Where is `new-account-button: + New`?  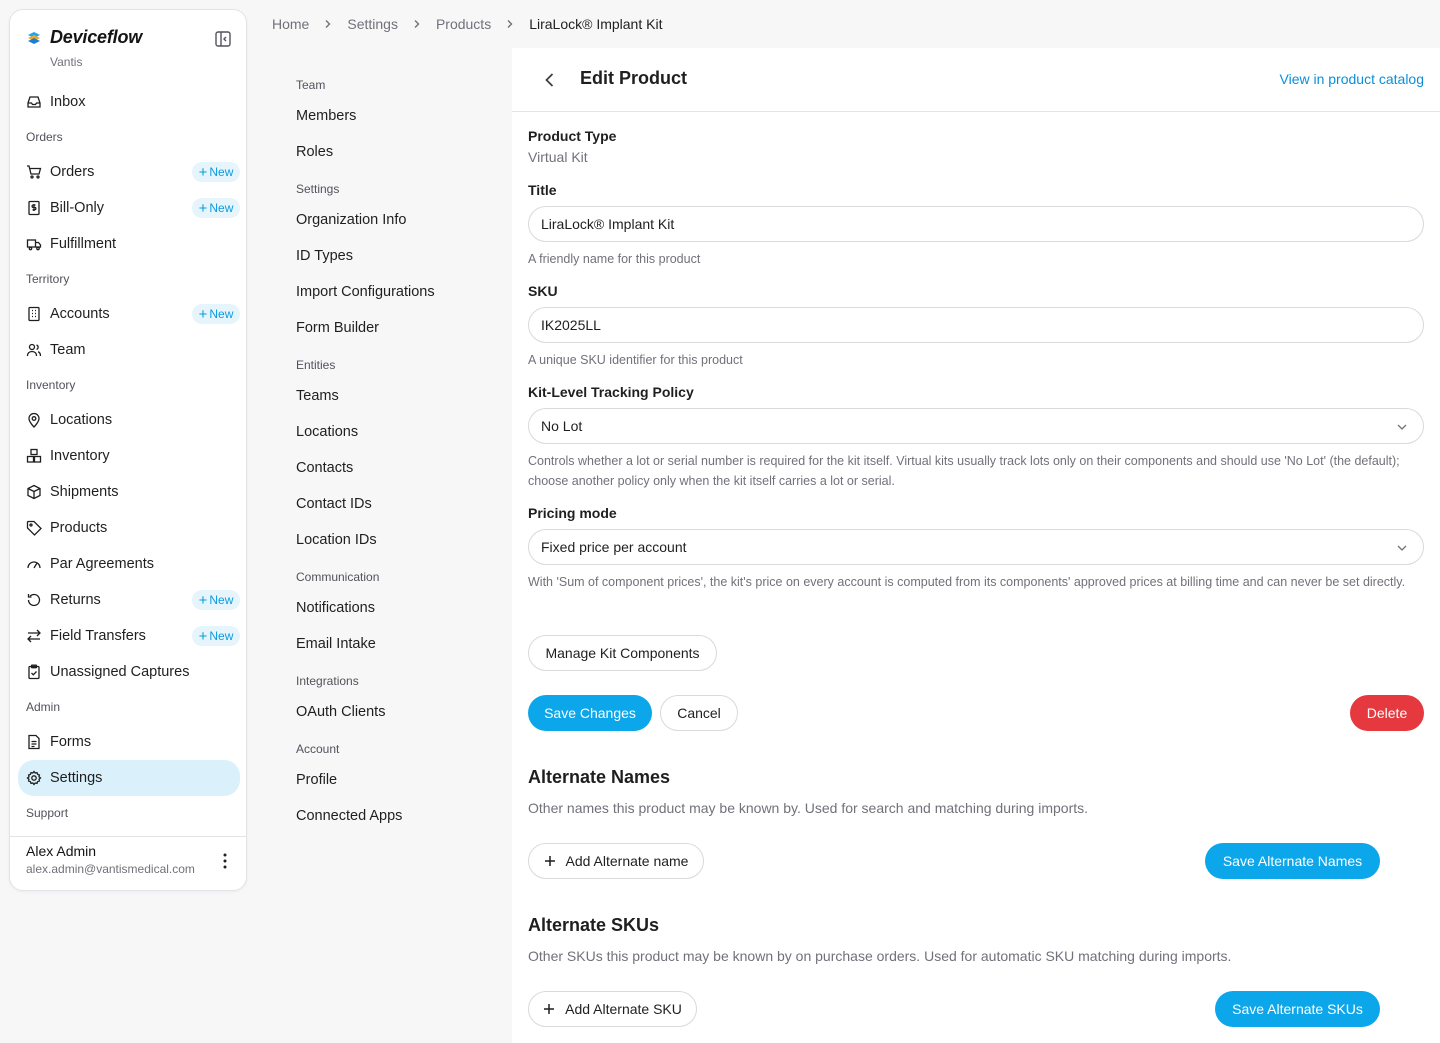
new-account-button: + New is located at coordinates (216, 314).